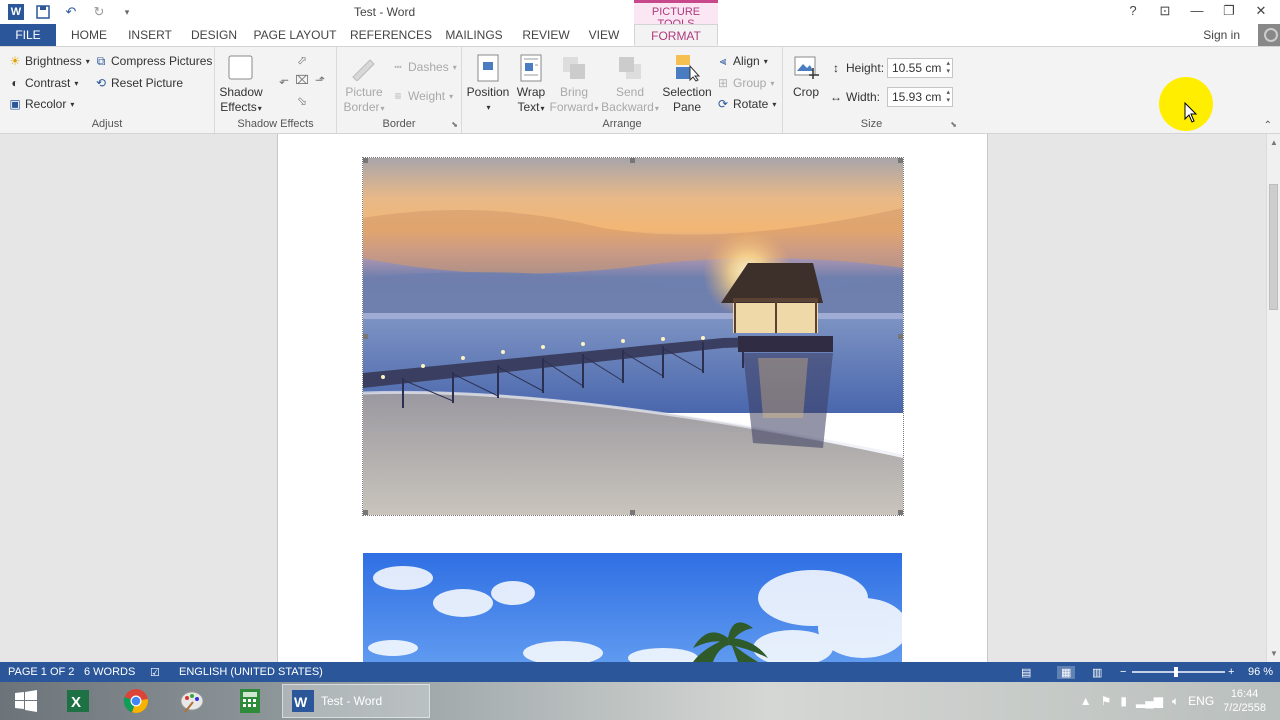 This screenshot has height=720, width=1280. I want to click on flag-icon: ⚑, so click(1106, 701).